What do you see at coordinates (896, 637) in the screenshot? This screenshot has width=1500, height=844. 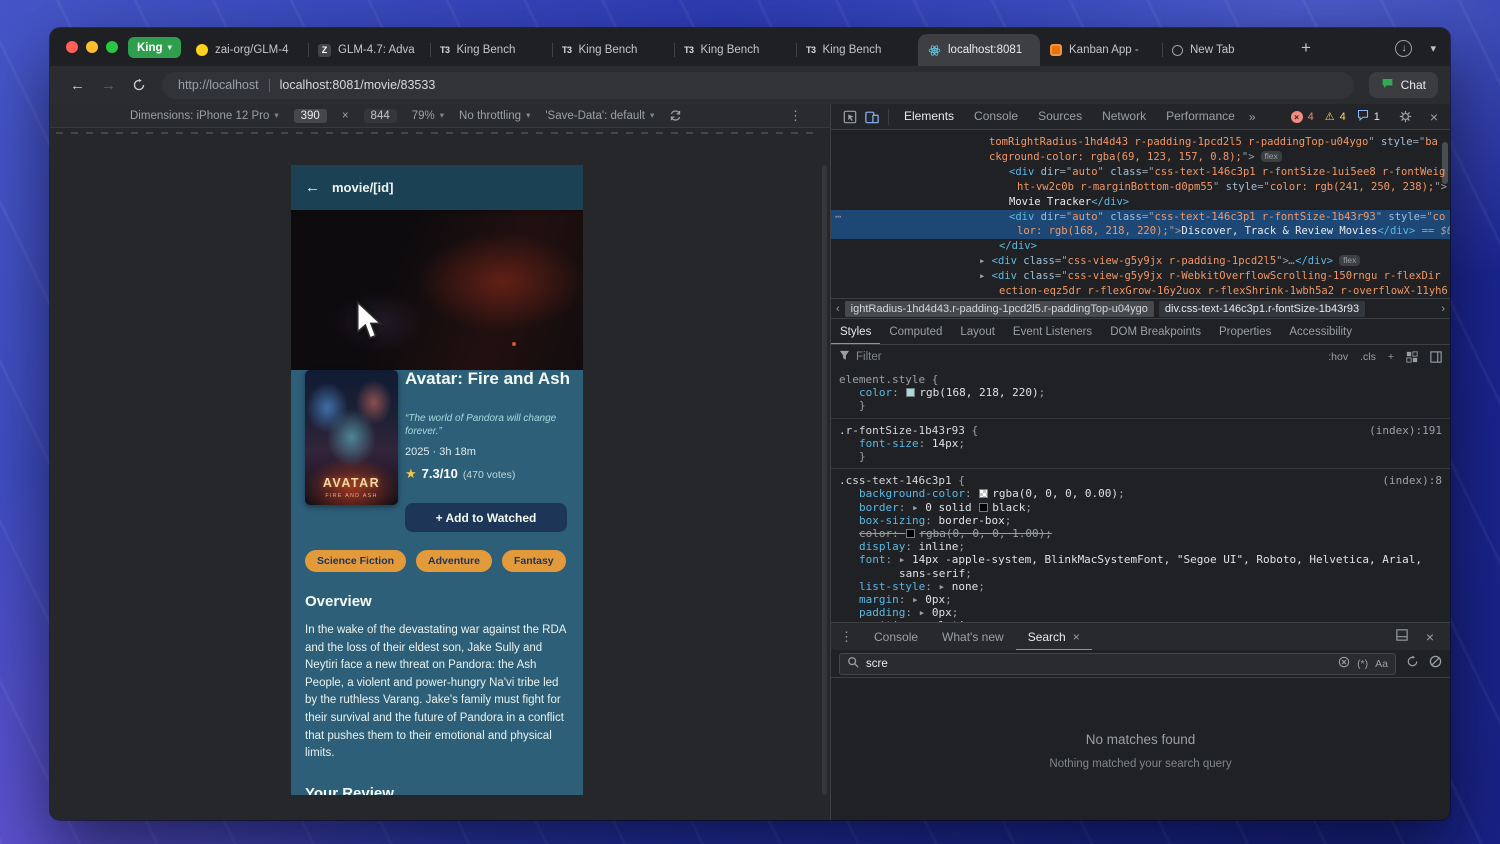 I see `drawer-tab-console: Console` at bounding box center [896, 637].